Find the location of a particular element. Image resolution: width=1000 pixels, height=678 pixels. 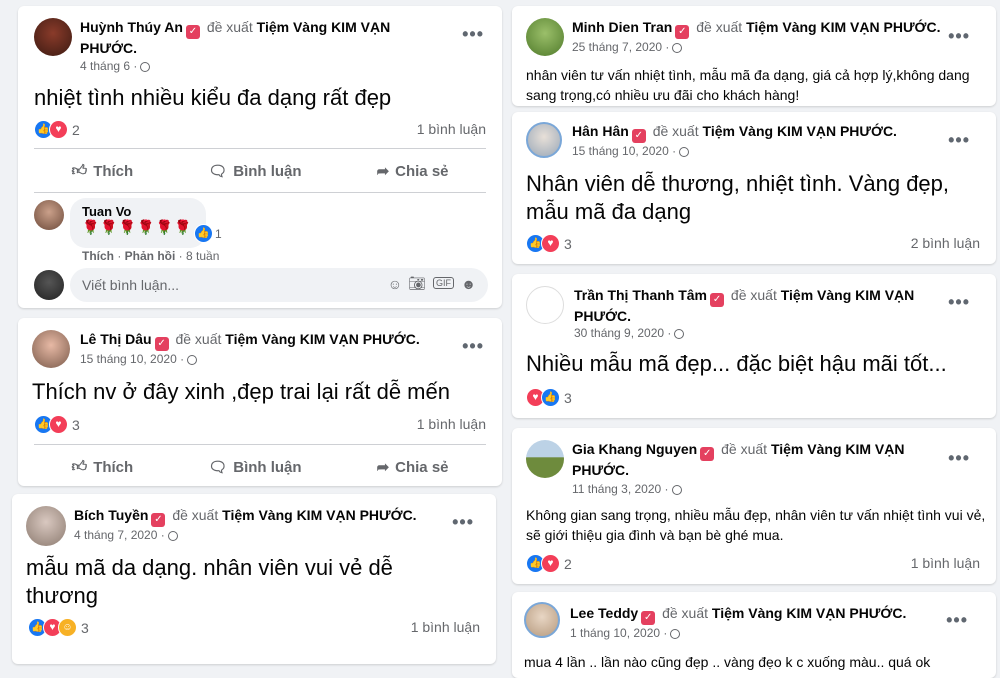

post-date: 30 tháng 9, 2020 · is located at coordinates (629, 333).